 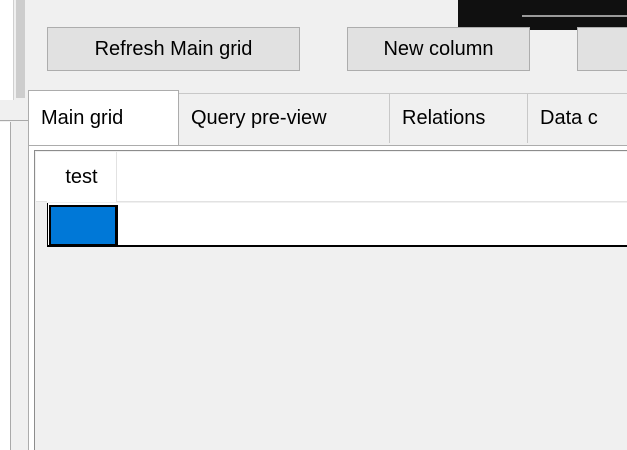 What do you see at coordinates (103, 117) in the screenshot?
I see `tab-main-grid: Main grid` at bounding box center [103, 117].